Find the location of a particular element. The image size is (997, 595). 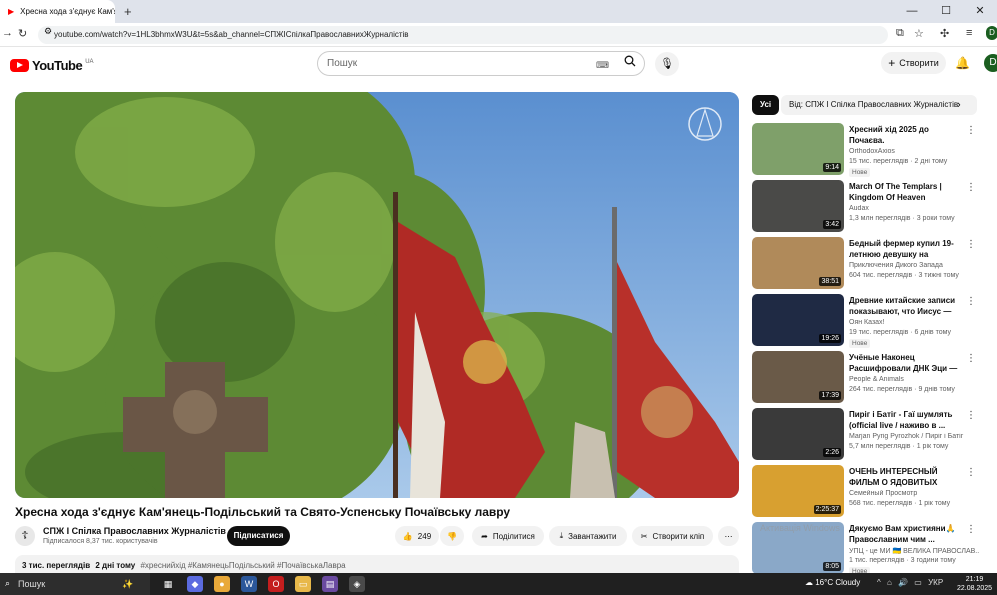

recommendation-channel: People & Animals is located at coordinates (914, 379).